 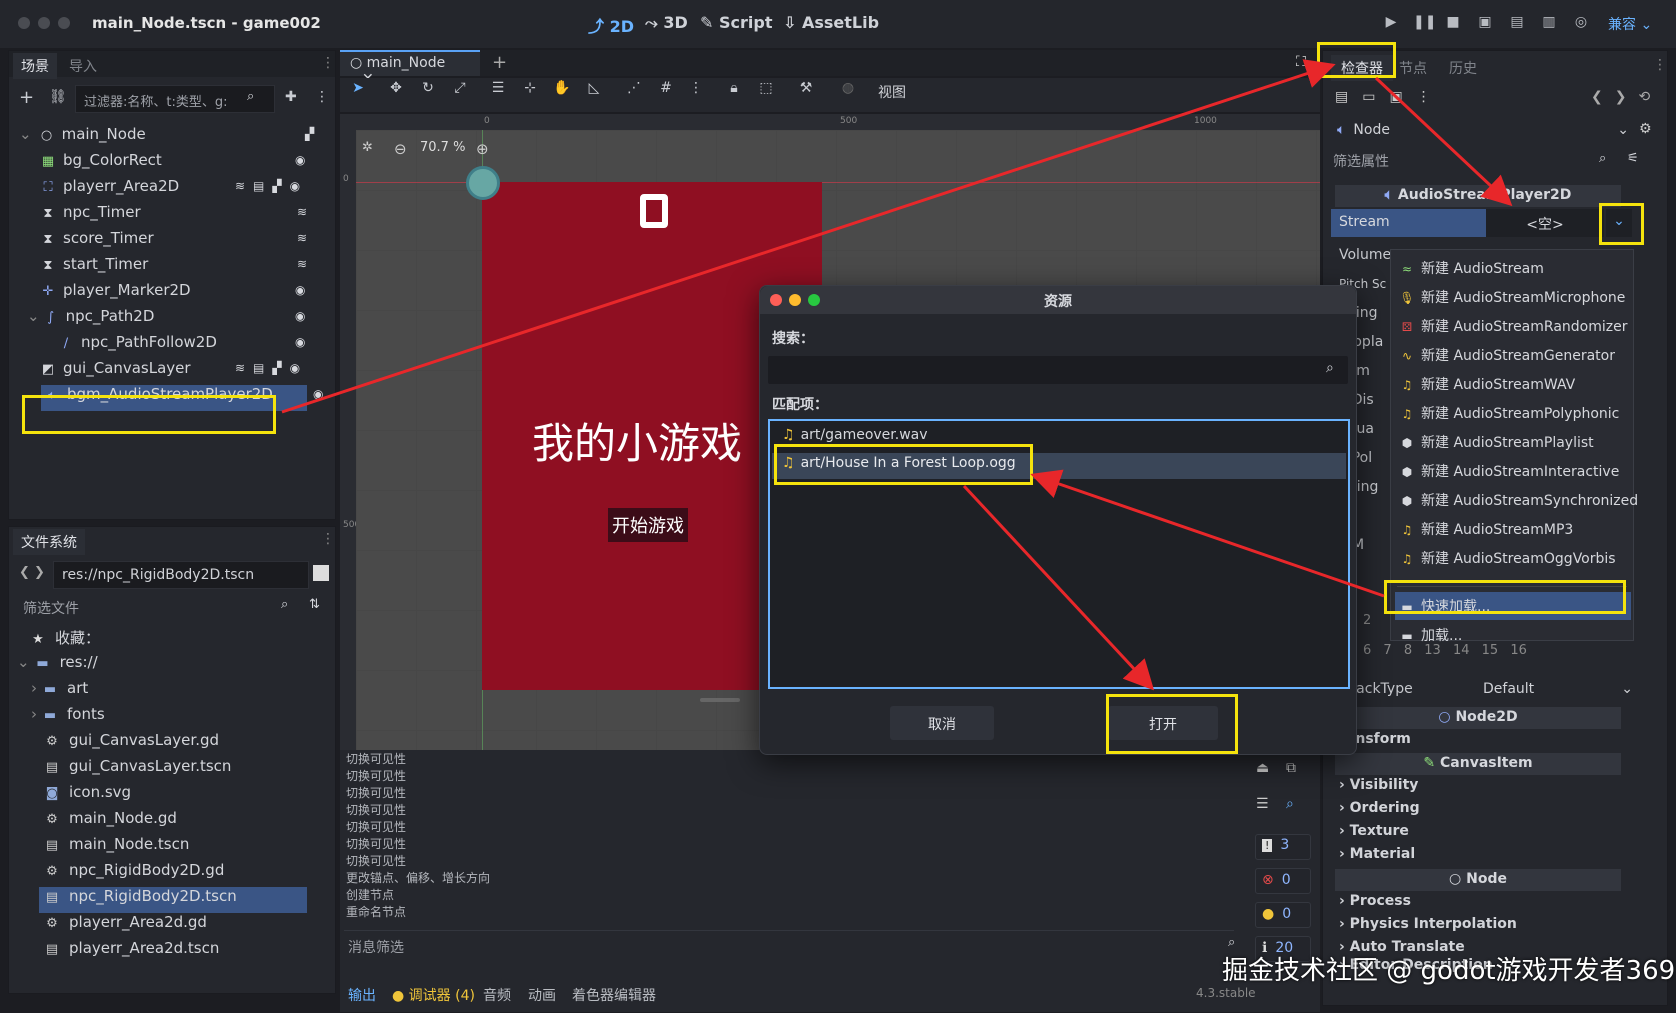 What do you see at coordinates (1449, 971) in the screenshot?
I see `watermark: 掘金技术社区 @ godot游戏开发者369` at bounding box center [1449, 971].